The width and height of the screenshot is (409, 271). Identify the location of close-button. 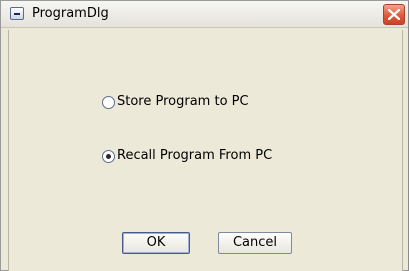
(394, 14).